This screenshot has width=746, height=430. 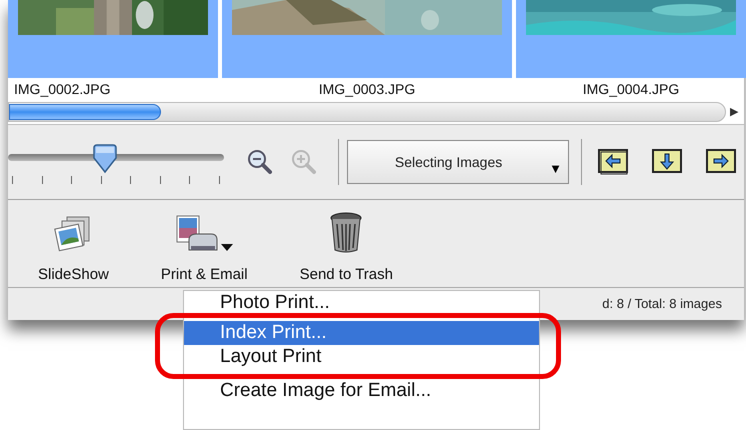 What do you see at coordinates (73, 248) in the screenshot?
I see `slideshow-button: SlideShow` at bounding box center [73, 248].